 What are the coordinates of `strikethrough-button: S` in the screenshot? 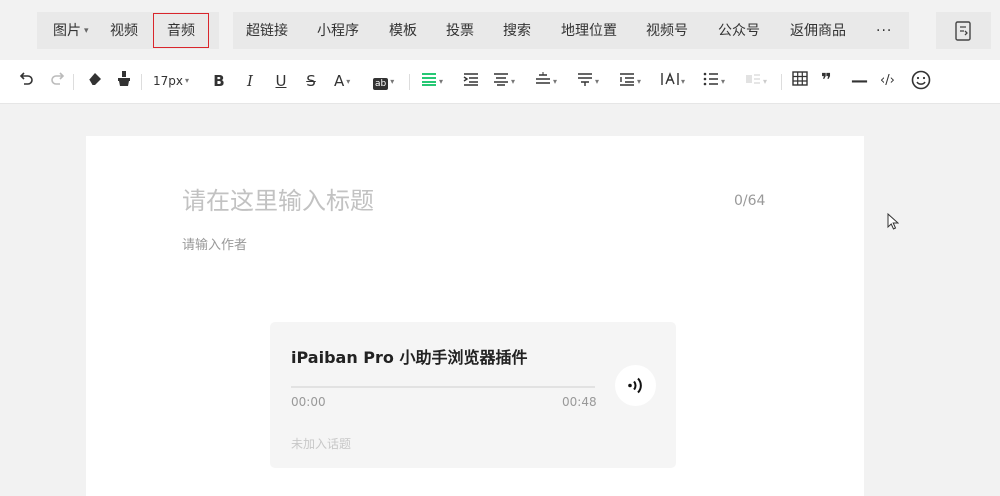 It's located at (311, 81).